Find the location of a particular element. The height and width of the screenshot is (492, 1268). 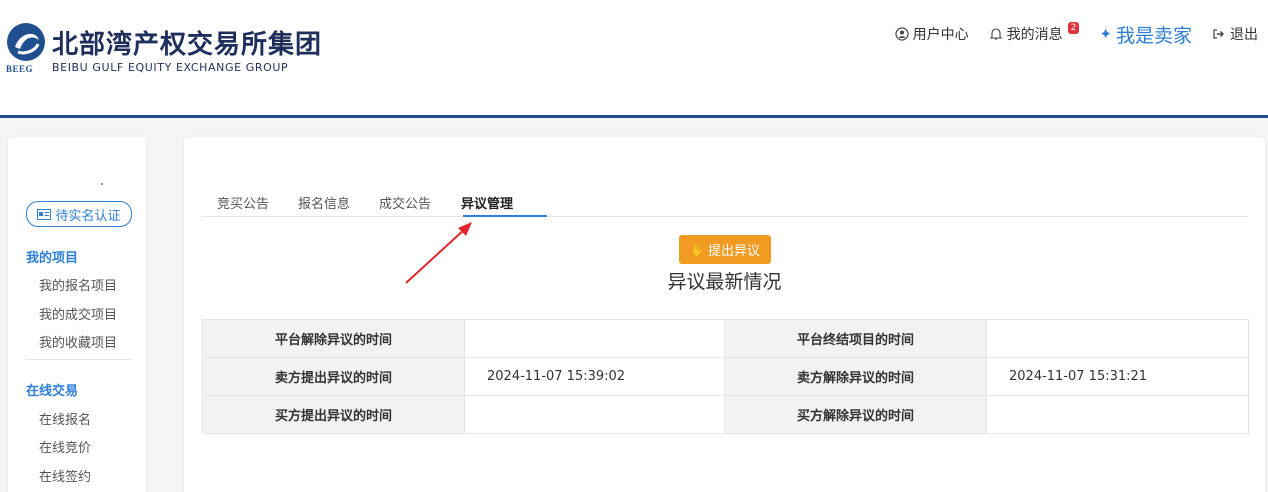

seller-icon: ✦ is located at coordinates (1105, 34).